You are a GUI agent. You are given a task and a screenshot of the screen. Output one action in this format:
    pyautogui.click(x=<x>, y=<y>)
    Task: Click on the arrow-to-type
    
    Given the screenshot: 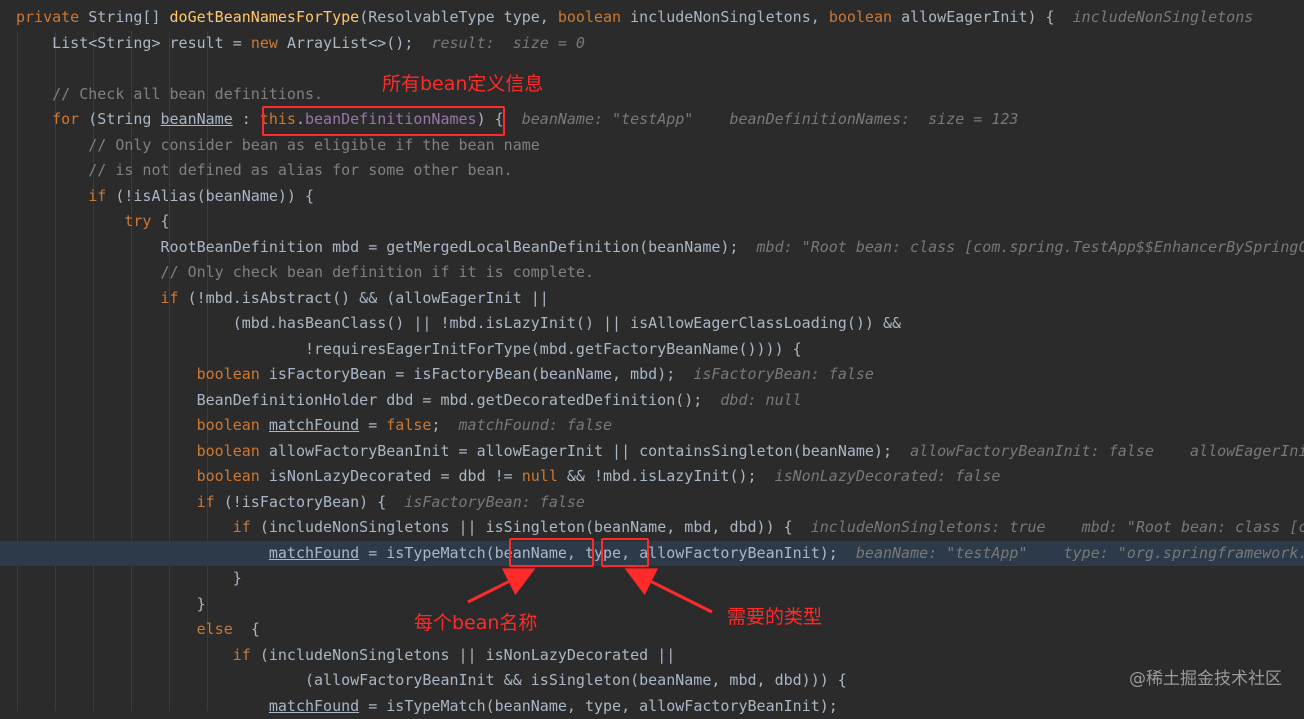 What is the action you would take?
    pyautogui.click(x=671, y=591)
    